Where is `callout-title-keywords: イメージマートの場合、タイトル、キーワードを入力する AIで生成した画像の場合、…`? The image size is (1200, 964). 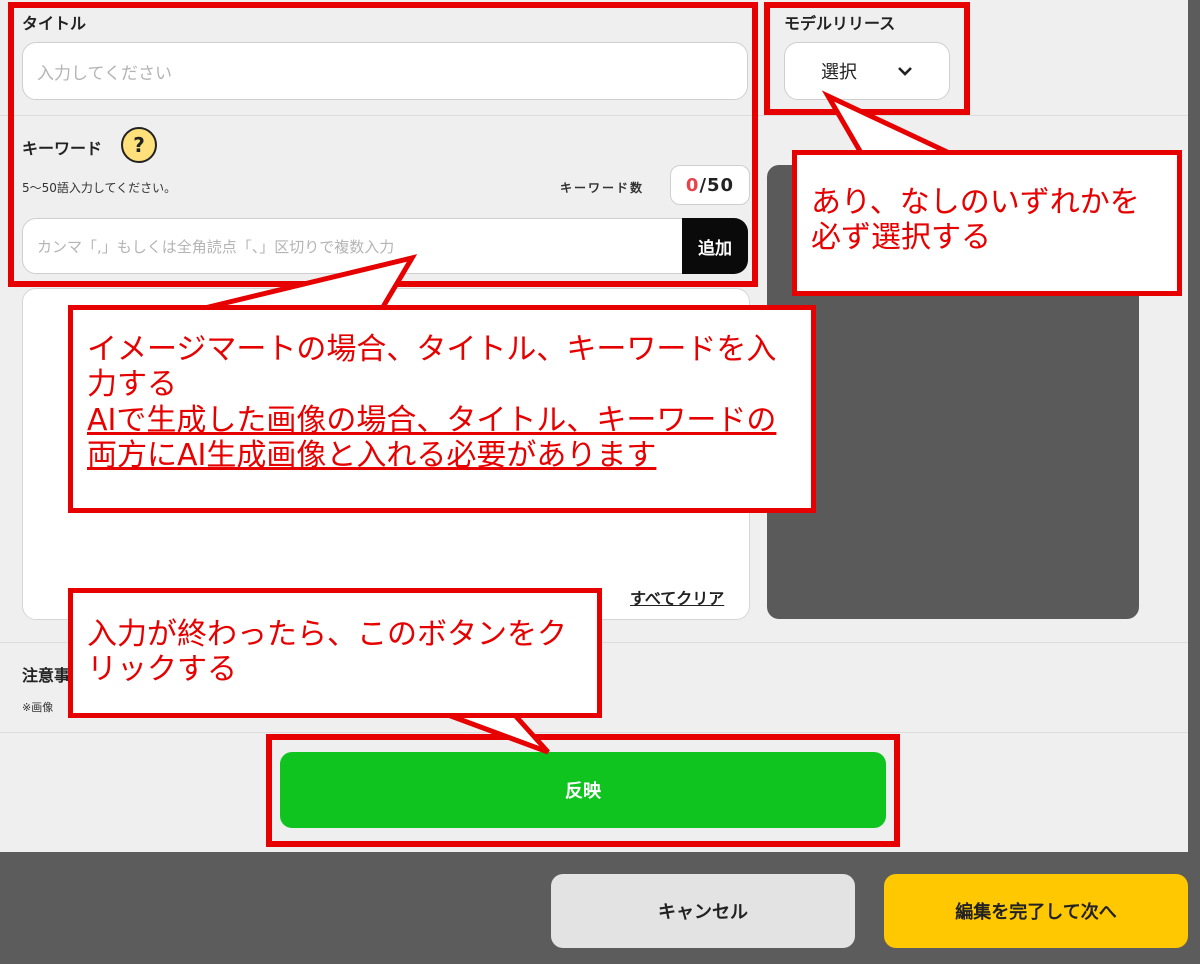 callout-title-keywords: イメージマートの場合、タイトル、キーワードを入力する AIで生成した画像の場合、… is located at coordinates (442, 409).